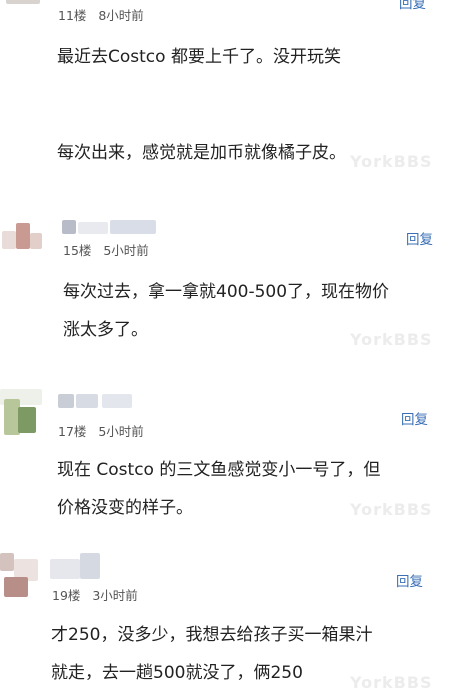 The height and width of the screenshot is (692, 452). Describe the element at coordinates (219, 470) in the screenshot. I see `comment-line: 现在 Costco 的三文鱼感觉变小一号了，但` at that location.